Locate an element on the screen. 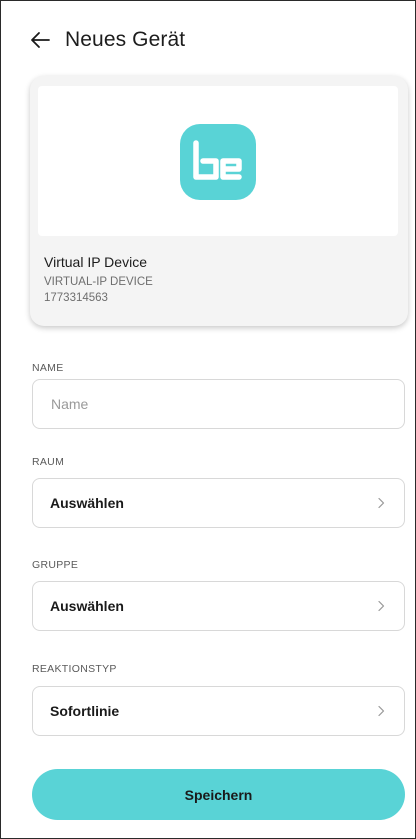  group-select-value: Auswählen is located at coordinates (87, 606).